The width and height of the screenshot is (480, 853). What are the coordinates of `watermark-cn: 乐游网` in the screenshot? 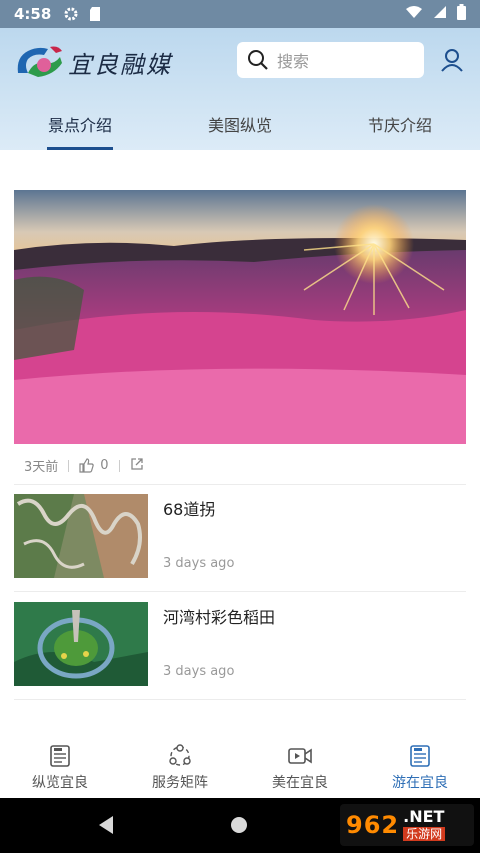 It's located at (424, 834).